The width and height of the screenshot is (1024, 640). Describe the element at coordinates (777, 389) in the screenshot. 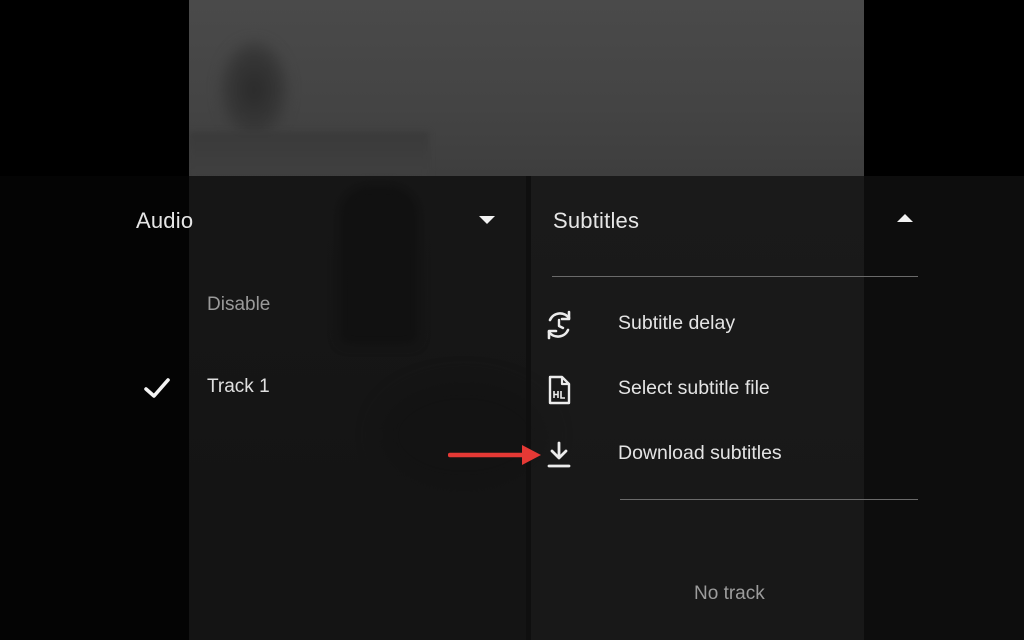

I see `menu-item-select-subtitle-file: Select subtitle file` at that location.